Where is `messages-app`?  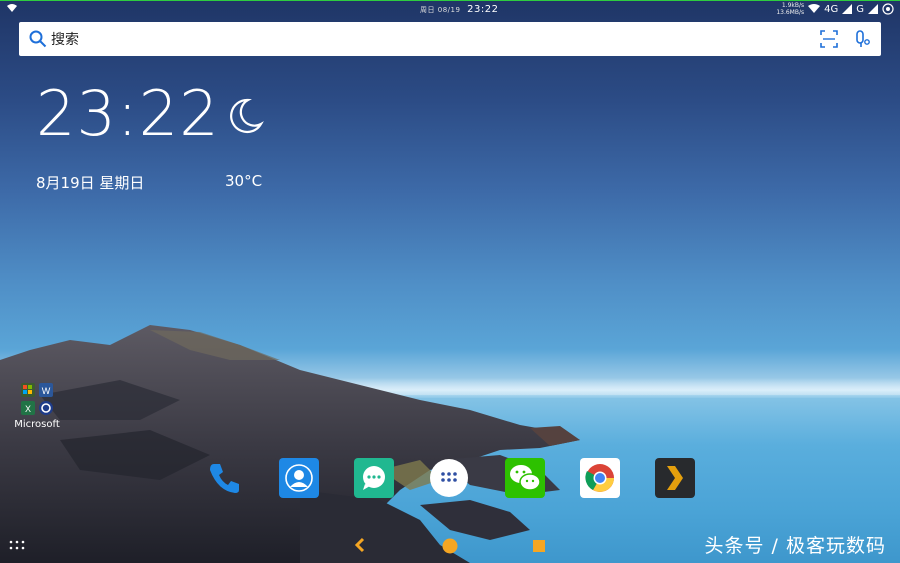
messages-app is located at coordinates (374, 478).